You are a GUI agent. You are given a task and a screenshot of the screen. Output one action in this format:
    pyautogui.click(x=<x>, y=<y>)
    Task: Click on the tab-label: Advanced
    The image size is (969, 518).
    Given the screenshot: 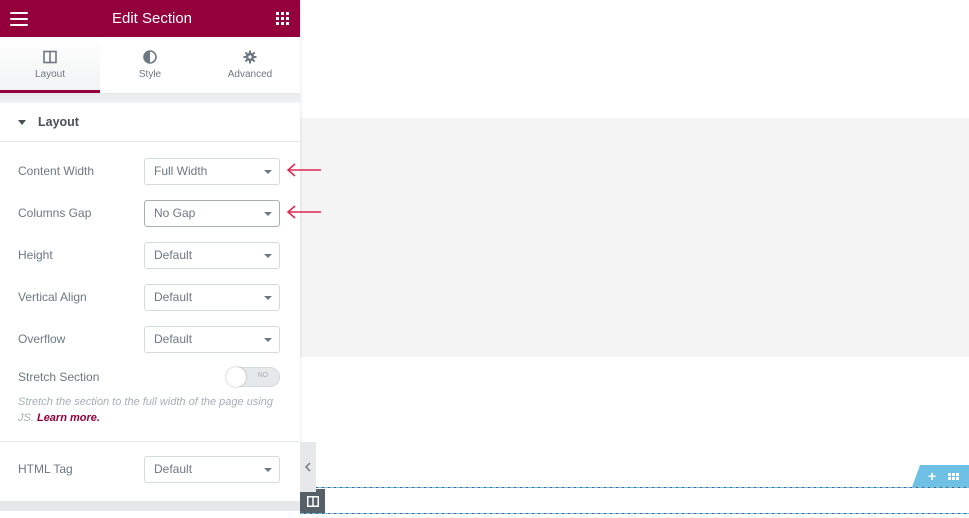 What is the action you would take?
    pyautogui.click(x=250, y=74)
    